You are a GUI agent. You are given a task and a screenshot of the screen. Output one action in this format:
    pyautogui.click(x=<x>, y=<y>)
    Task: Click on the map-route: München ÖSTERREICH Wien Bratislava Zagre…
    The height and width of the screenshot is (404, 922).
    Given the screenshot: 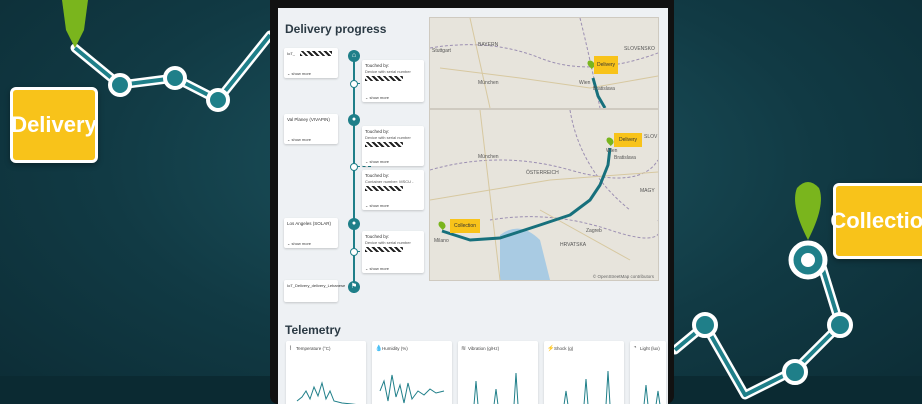 What is the action you would take?
    pyautogui.click(x=544, y=195)
    